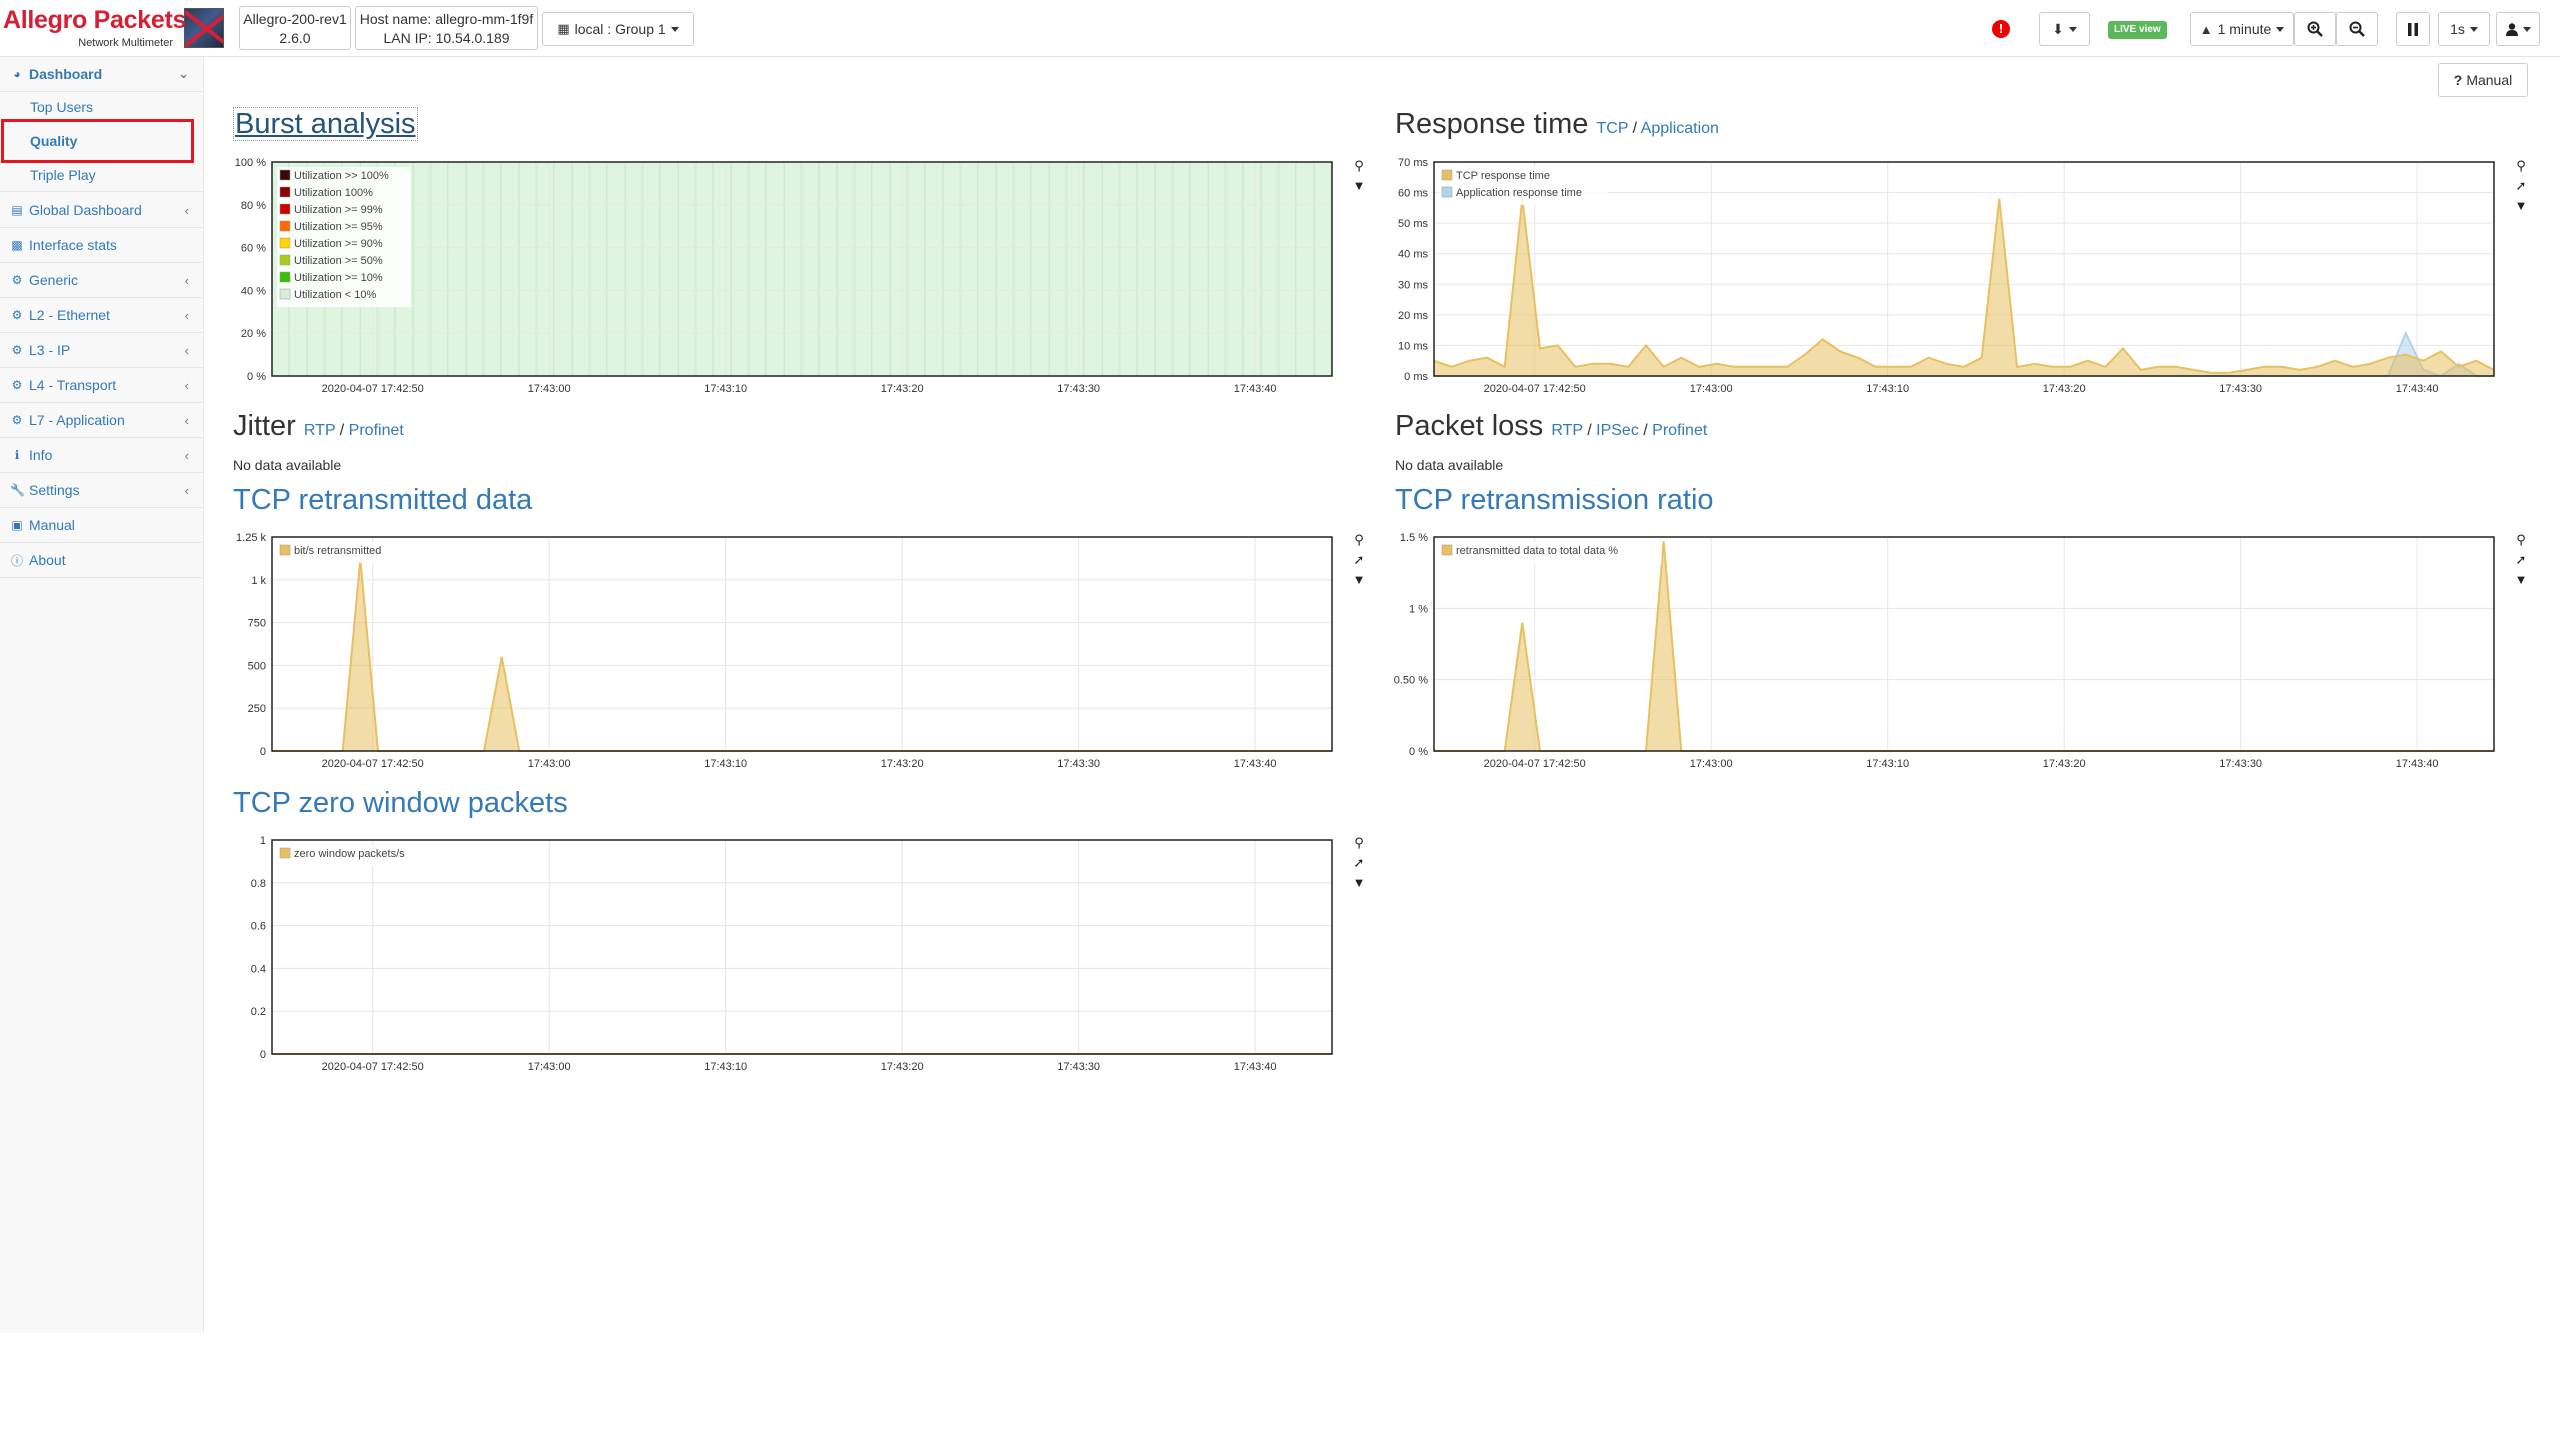 Image resolution: width=2560 pixels, height=1440 pixels. Describe the element at coordinates (101, 210) in the screenshot. I see `sidebar-item-global-dashboard: ▤ Global Dashboard ‹` at that location.